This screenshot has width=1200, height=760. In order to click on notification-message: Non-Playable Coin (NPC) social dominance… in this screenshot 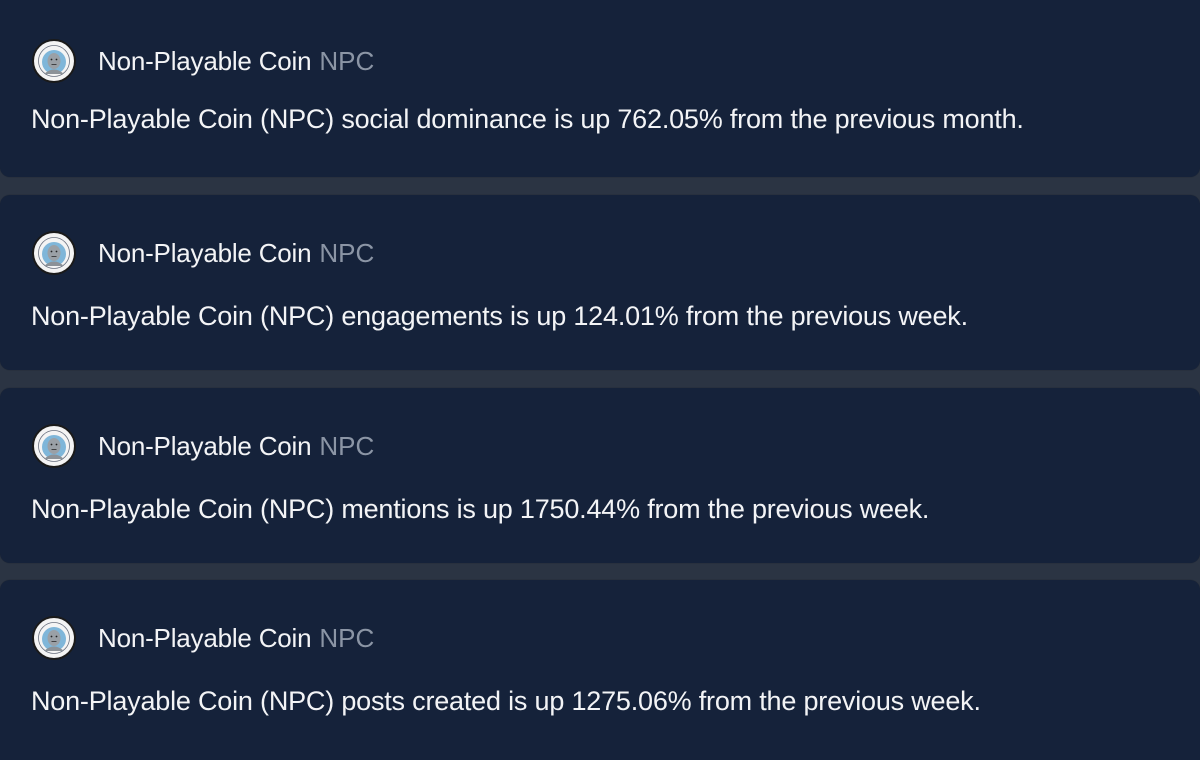, I will do `click(527, 119)`.